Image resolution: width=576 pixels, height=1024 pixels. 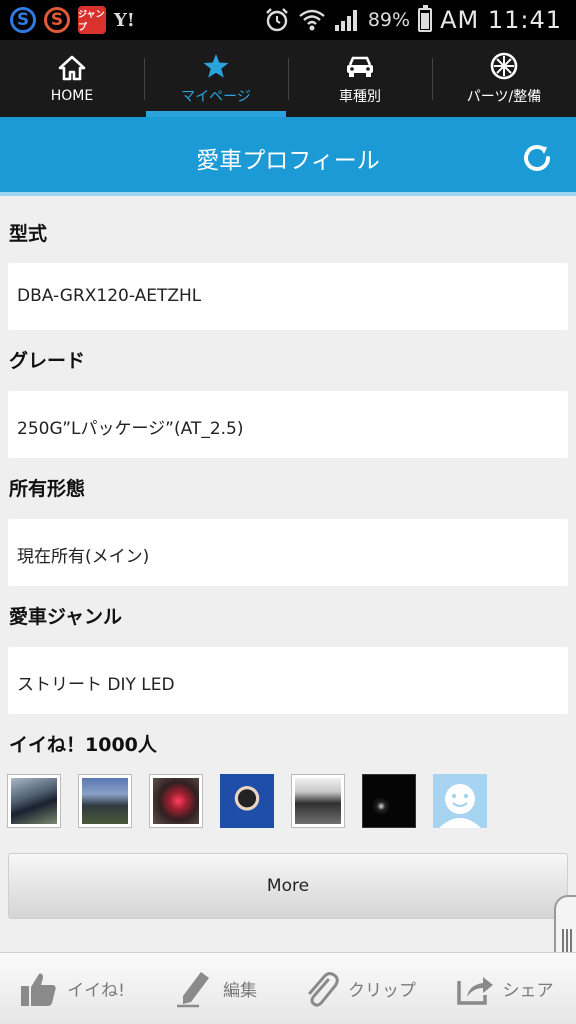 What do you see at coordinates (72, 20) in the screenshot?
I see `notification-icons: S S ジャンプ Y!` at bounding box center [72, 20].